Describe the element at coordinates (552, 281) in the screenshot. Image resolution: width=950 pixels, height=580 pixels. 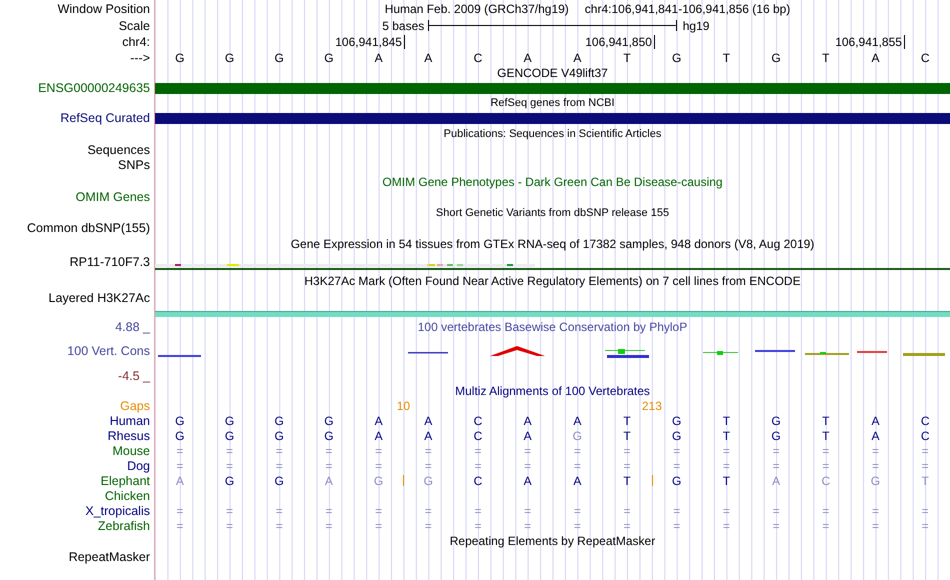
I see `track-title: H3K27Ac Mark (Often Found Near Active Regulatory Elements) on 7 cell lines from ENCODE` at that location.